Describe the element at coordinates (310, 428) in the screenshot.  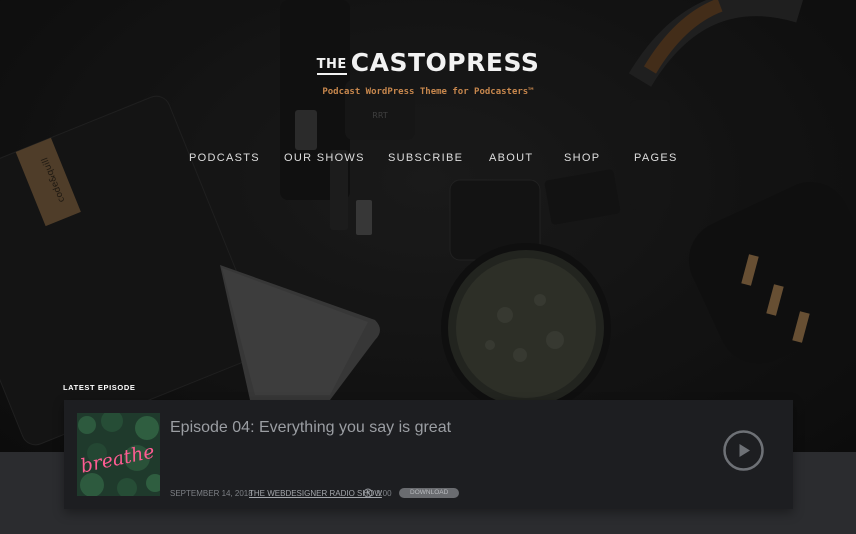
I see `episode-title: Episode 04: Everything you say is great` at that location.